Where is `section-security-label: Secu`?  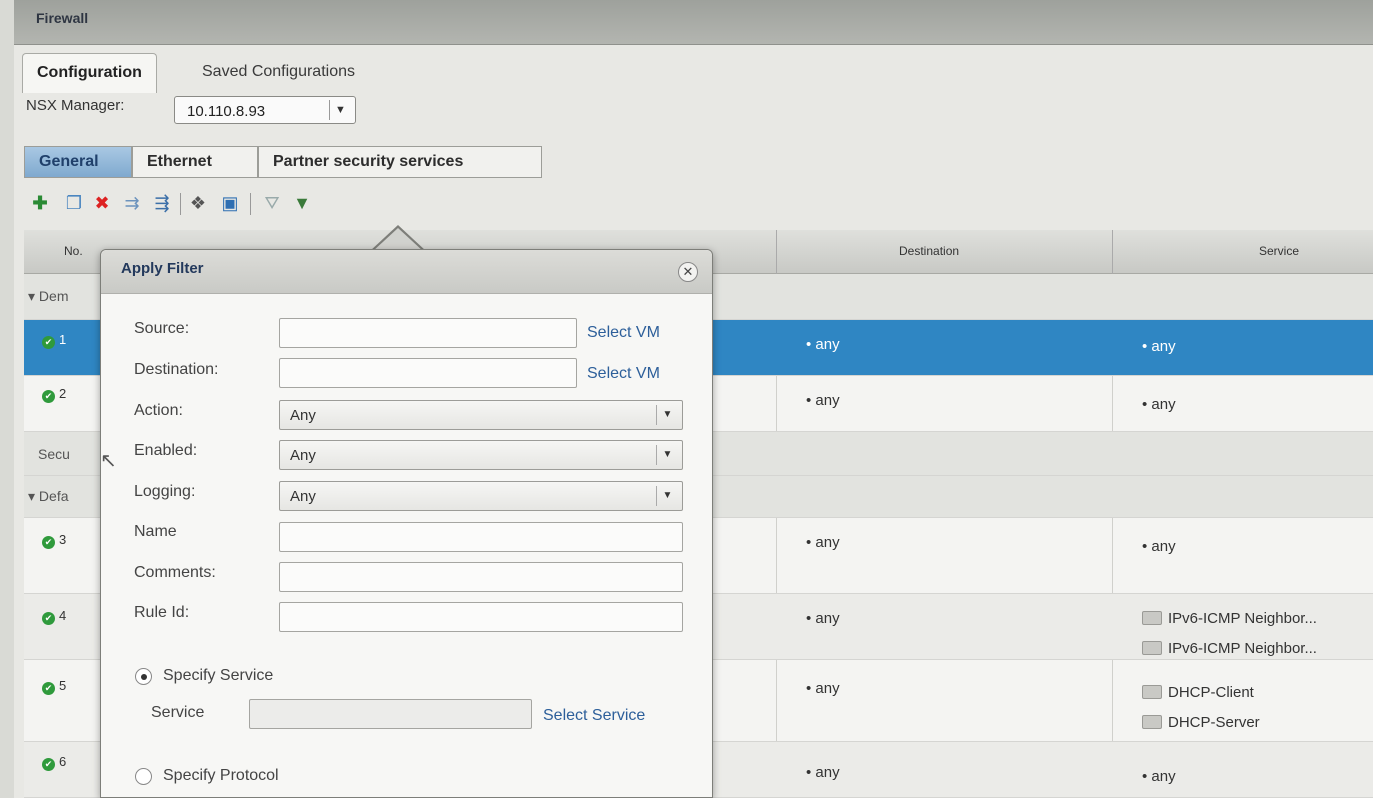 section-security-label: Secu is located at coordinates (54, 454).